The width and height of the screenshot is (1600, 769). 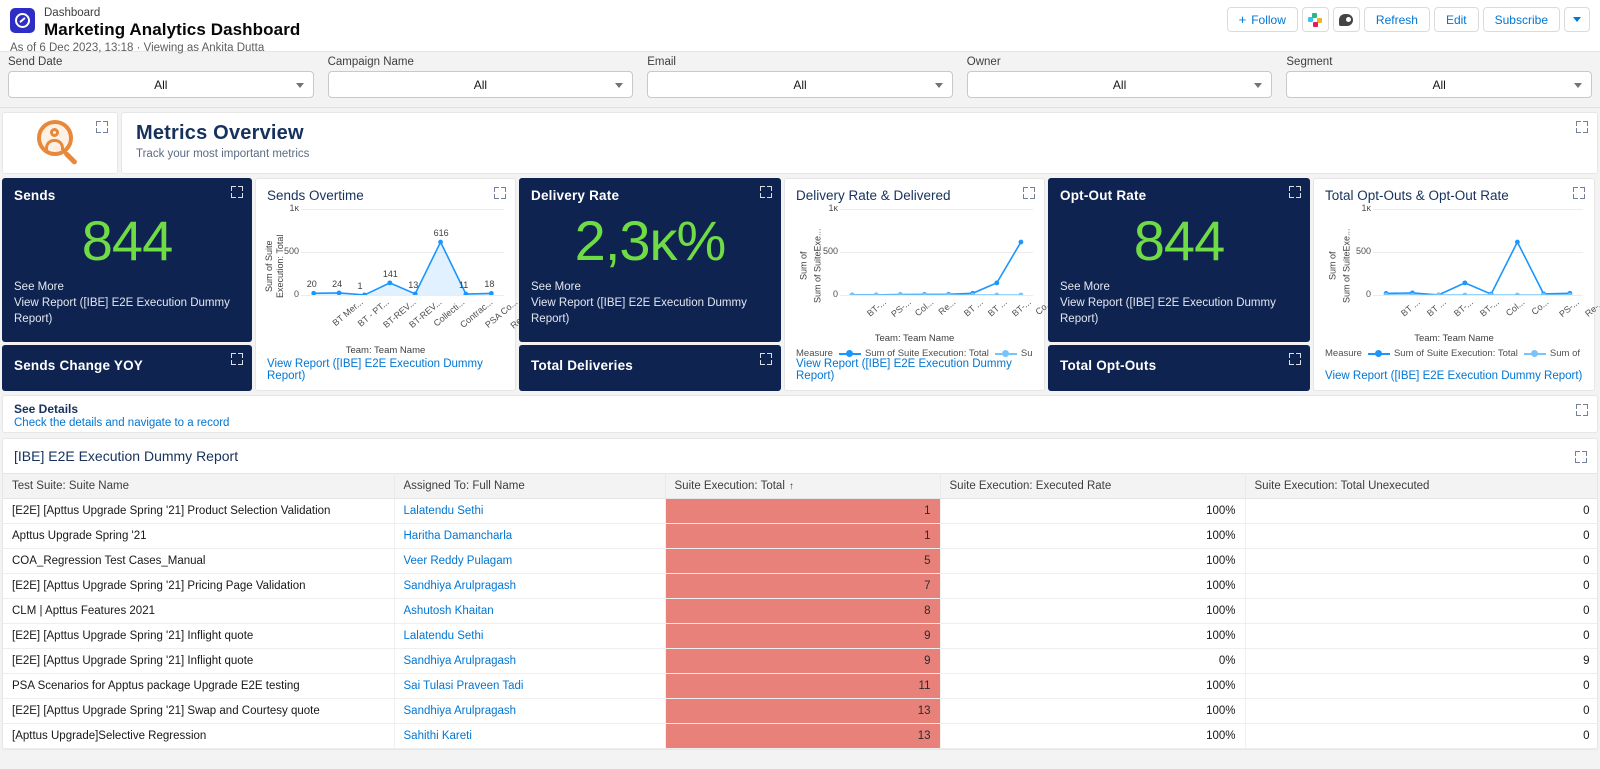 What do you see at coordinates (1119, 84) in the screenshot?
I see `filter-owner-select: All` at bounding box center [1119, 84].